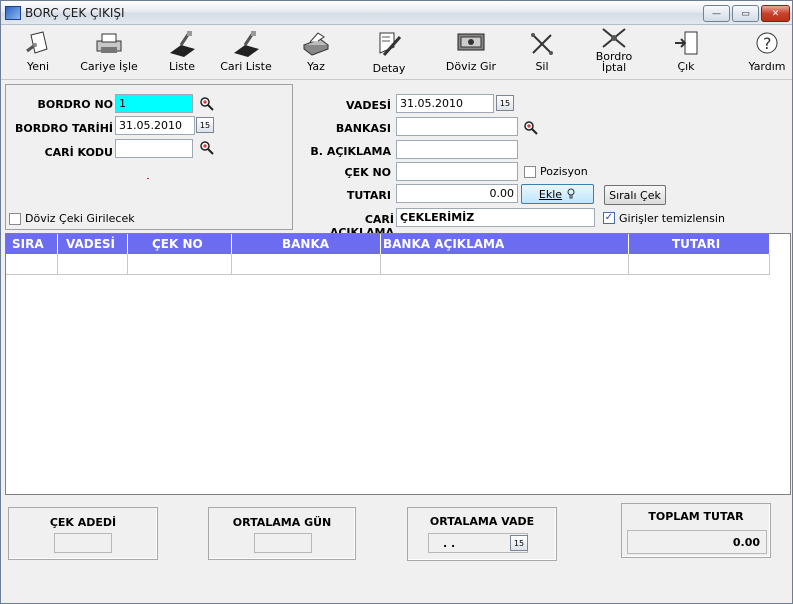 This screenshot has width=793, height=604. Describe the element at coordinates (306, 264) in the screenshot. I see `cell-banka` at that location.